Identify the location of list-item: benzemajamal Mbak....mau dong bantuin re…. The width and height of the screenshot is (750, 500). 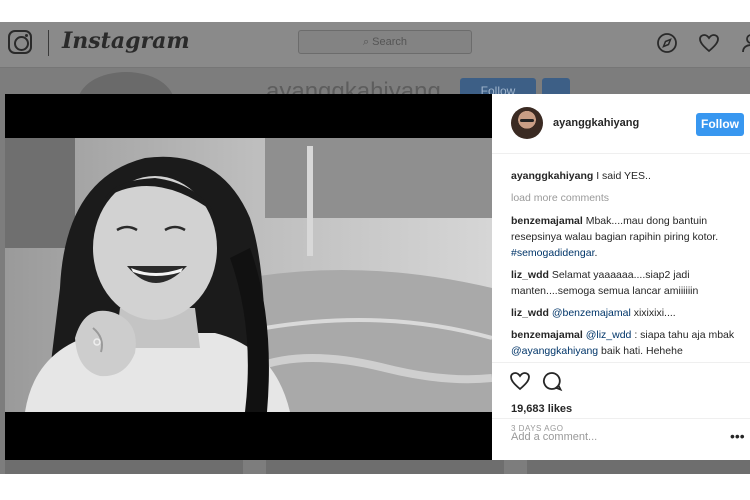
(626, 237).